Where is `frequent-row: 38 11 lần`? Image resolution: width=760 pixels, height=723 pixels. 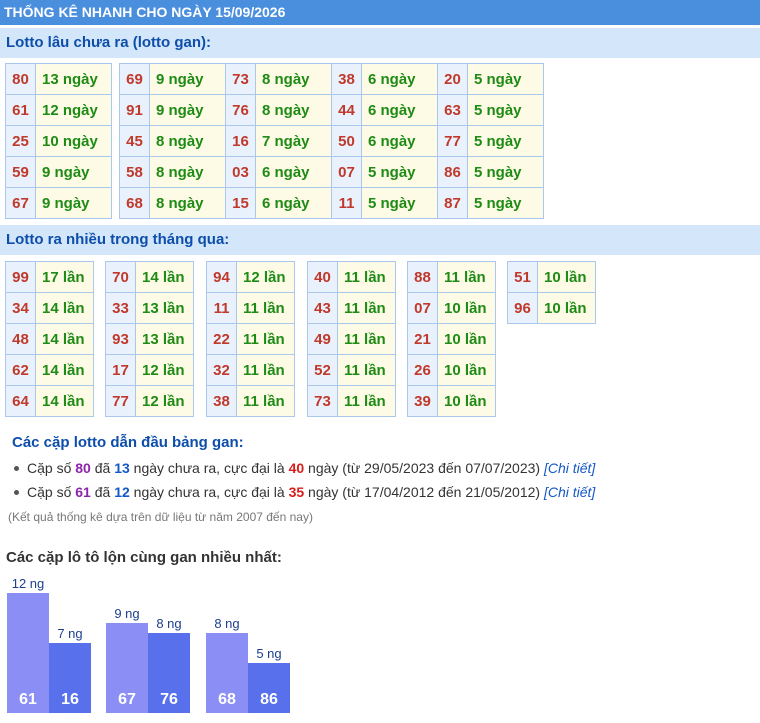
frequent-row: 38 11 lần is located at coordinates (250, 401).